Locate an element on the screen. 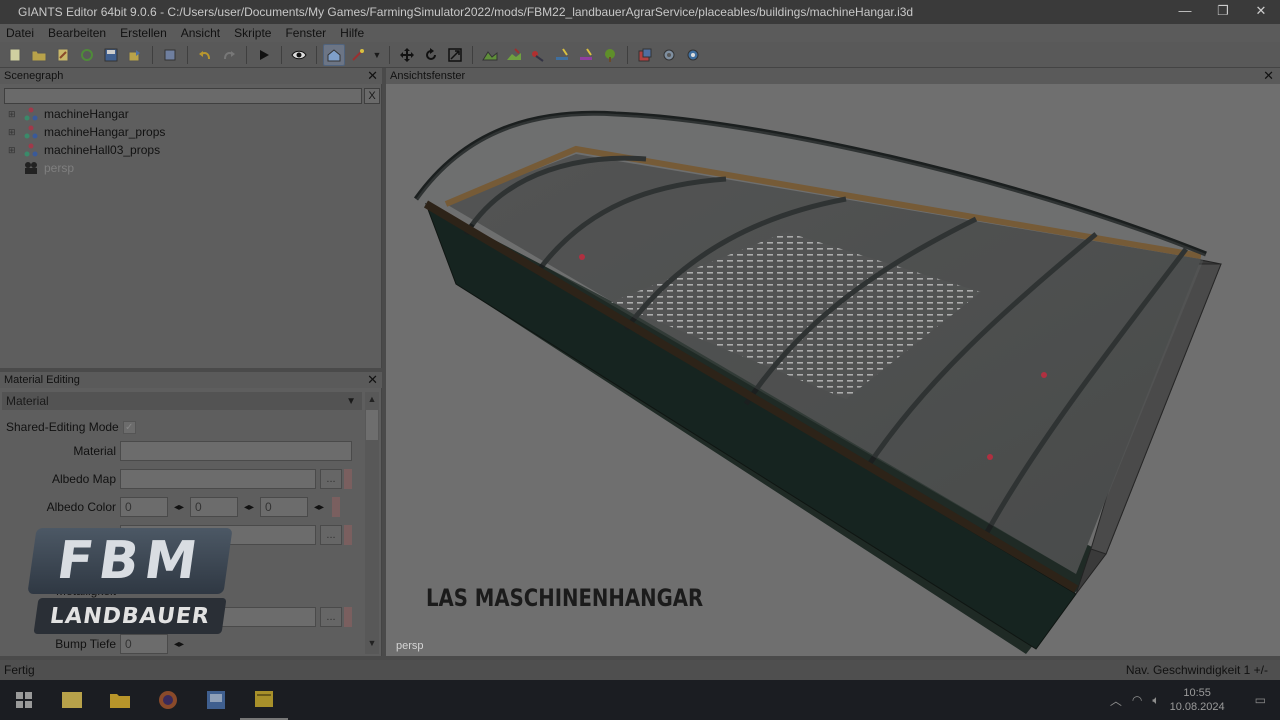  minimize-button: — is located at coordinates (1185, 11).